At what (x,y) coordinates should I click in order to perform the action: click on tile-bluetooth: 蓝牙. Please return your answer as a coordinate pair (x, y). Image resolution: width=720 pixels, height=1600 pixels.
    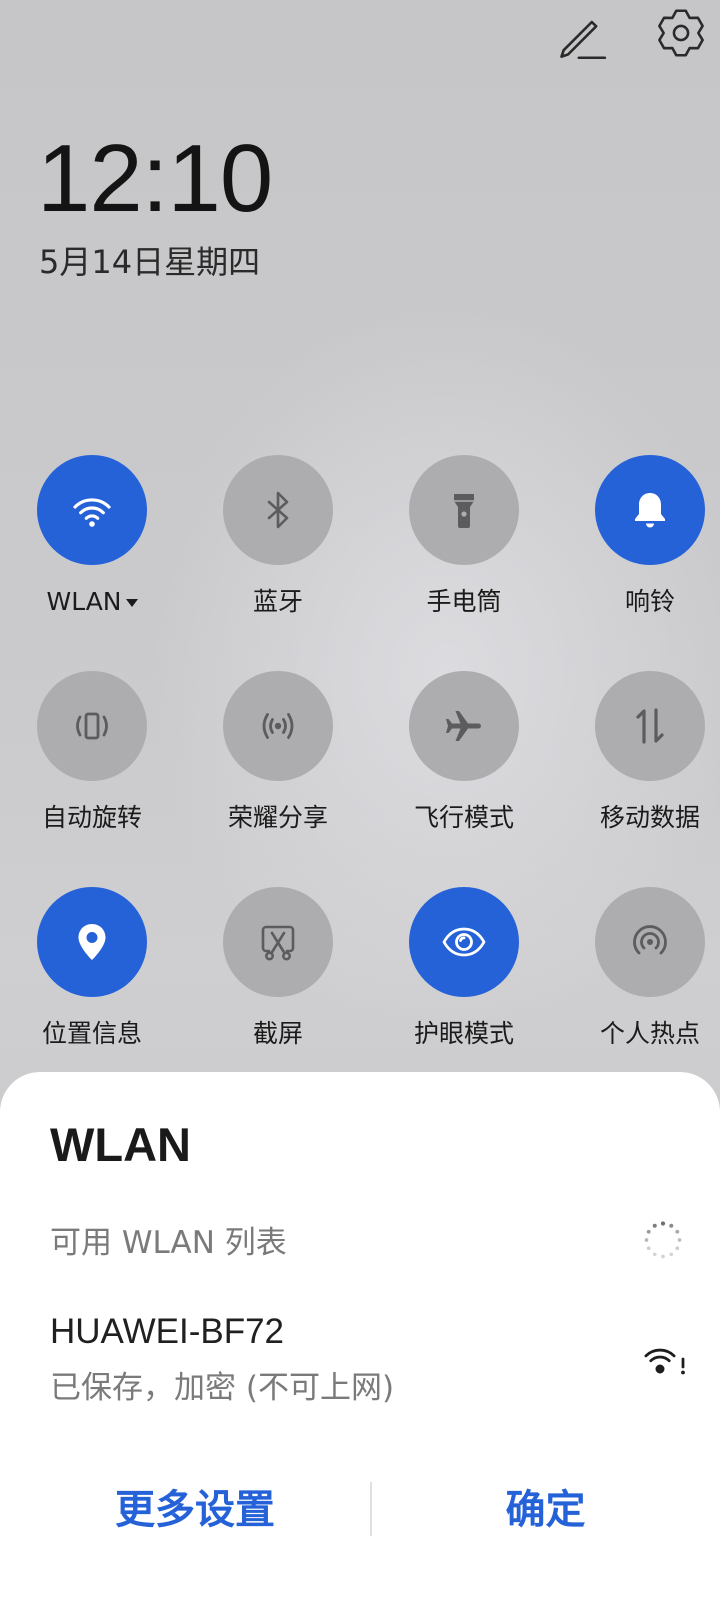
    Looking at the image, I should click on (278, 537).